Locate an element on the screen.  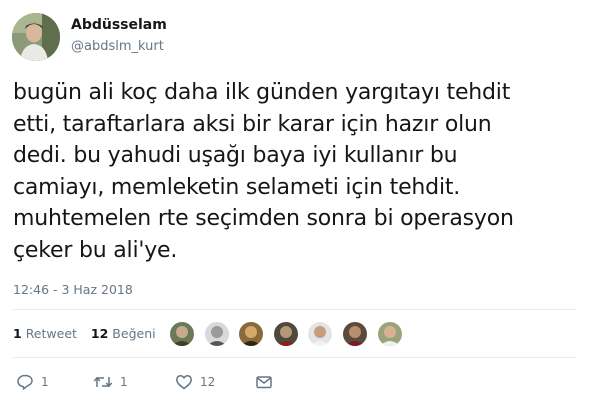
like-count: 12 is located at coordinates (208, 381).